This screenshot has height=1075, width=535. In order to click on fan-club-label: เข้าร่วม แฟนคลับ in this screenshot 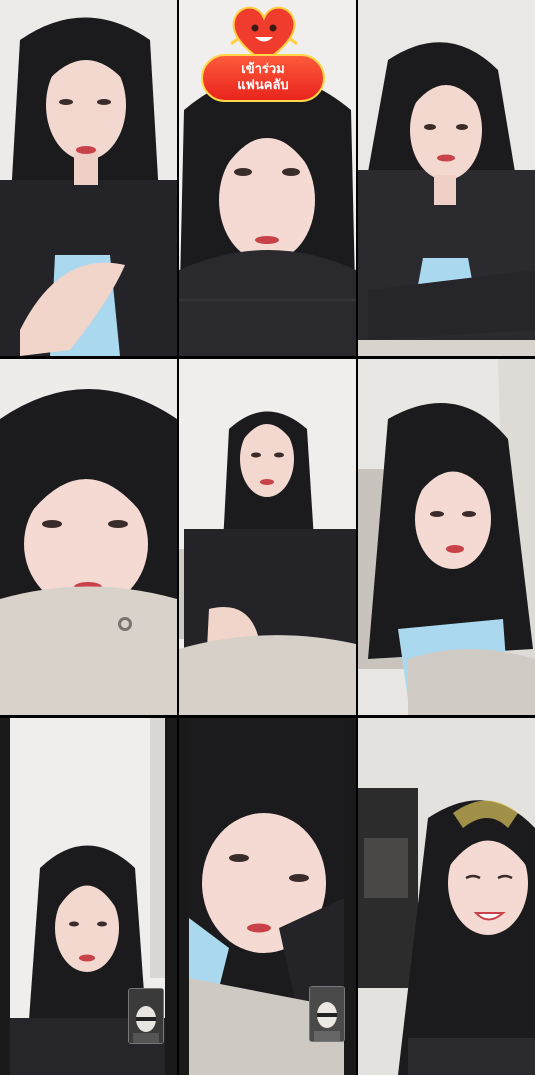, I will do `click(263, 78)`.